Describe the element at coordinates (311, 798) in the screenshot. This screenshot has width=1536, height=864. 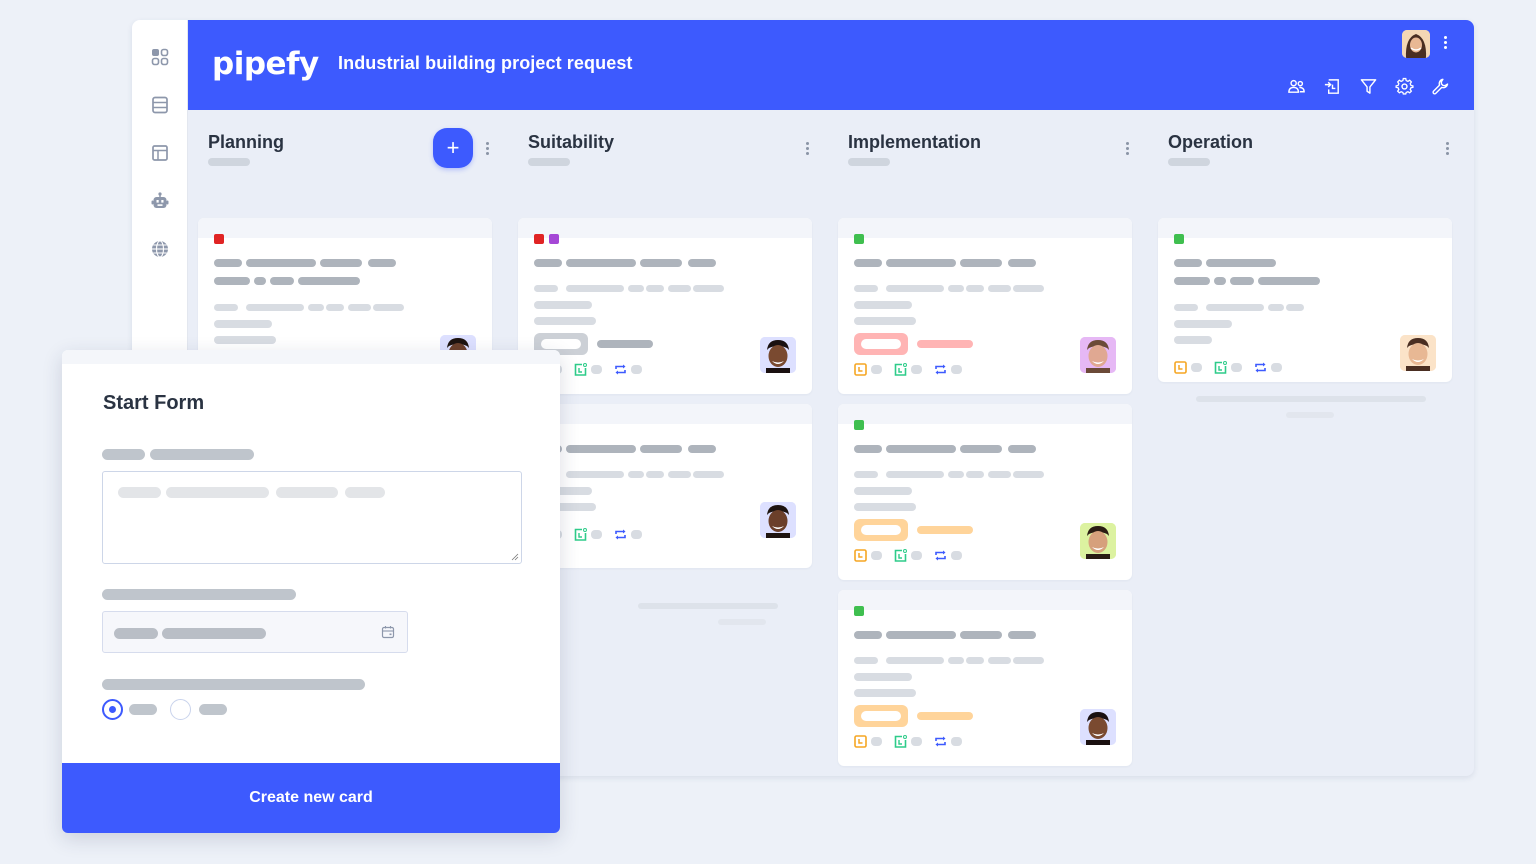
I see `create-new-card-button: Create new card` at that location.